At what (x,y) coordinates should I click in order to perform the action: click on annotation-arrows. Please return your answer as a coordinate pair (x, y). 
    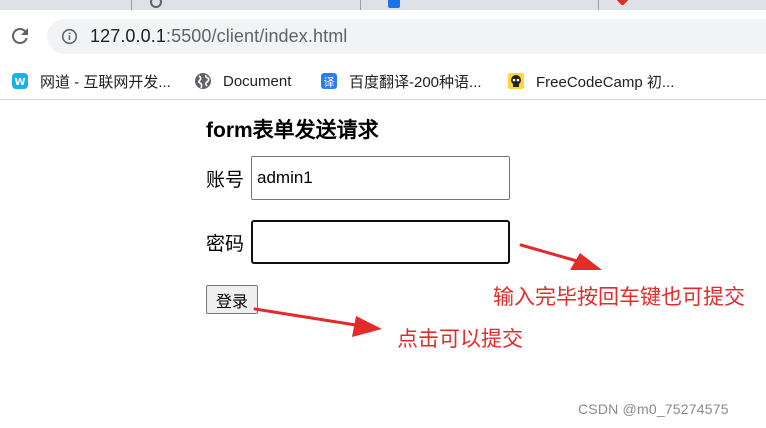
    Looking at the image, I should click on (427, 290).